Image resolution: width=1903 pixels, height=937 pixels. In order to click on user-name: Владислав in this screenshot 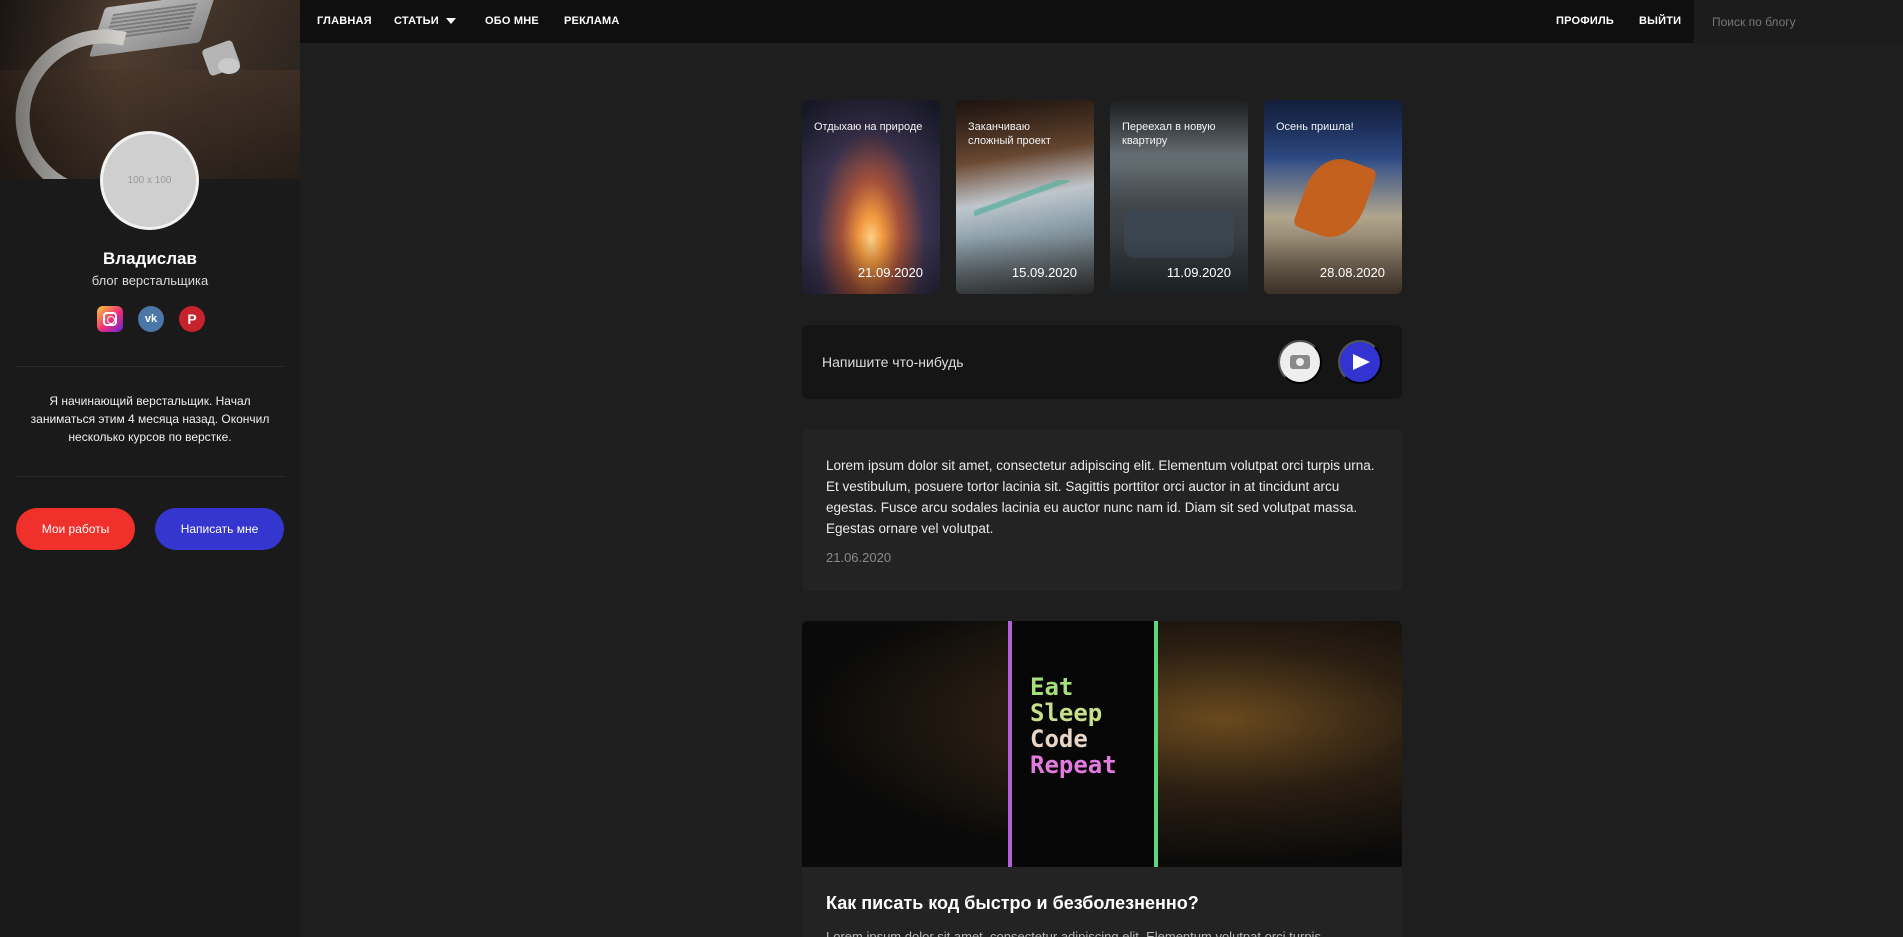, I will do `click(150, 258)`.